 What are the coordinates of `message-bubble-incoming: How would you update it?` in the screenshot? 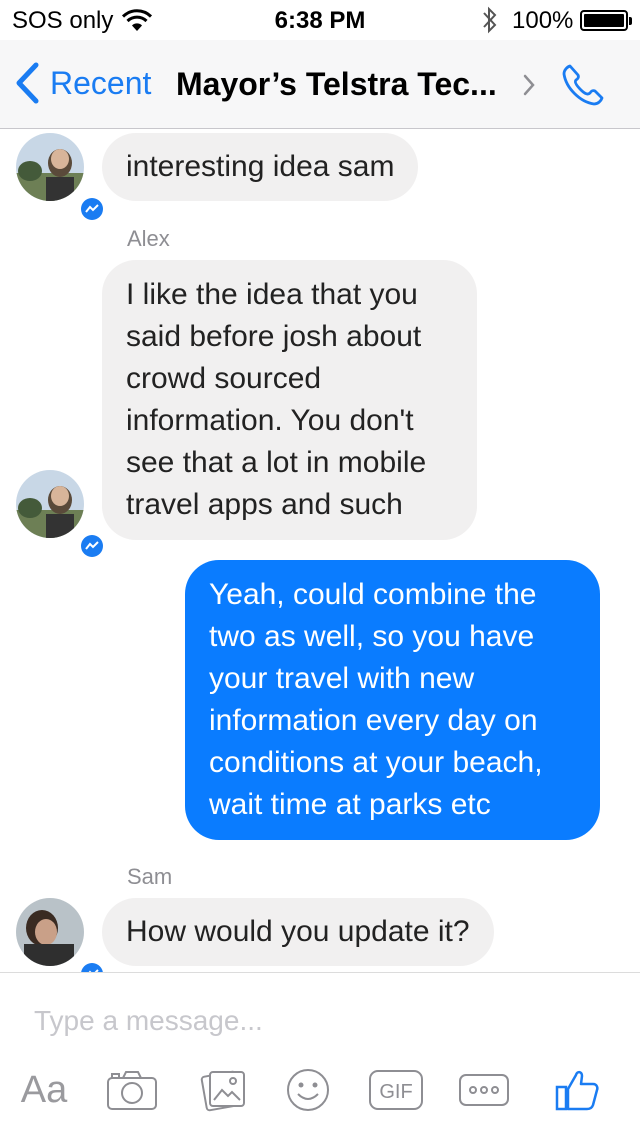 It's located at (298, 932).